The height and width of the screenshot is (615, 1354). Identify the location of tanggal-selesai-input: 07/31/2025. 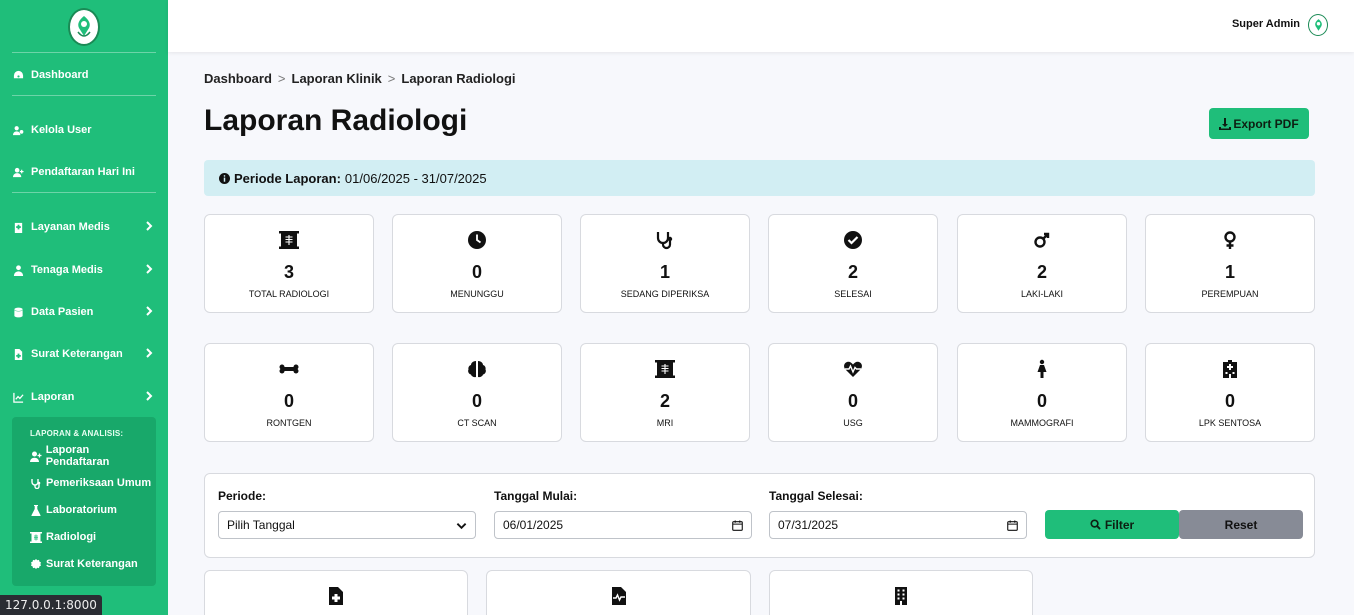
(898, 525).